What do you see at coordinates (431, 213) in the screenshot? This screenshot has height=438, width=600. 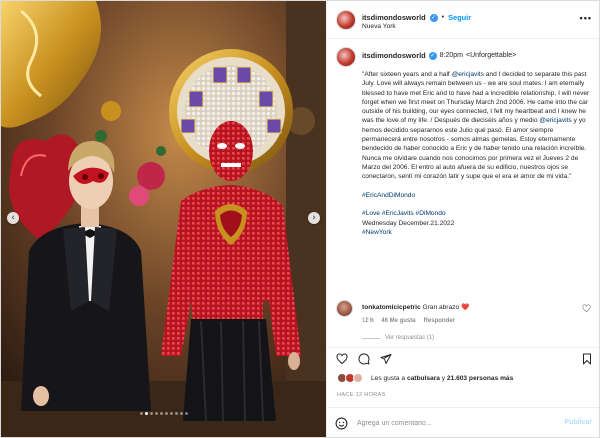 I see `hashtag-link: #DiMondo` at bounding box center [431, 213].